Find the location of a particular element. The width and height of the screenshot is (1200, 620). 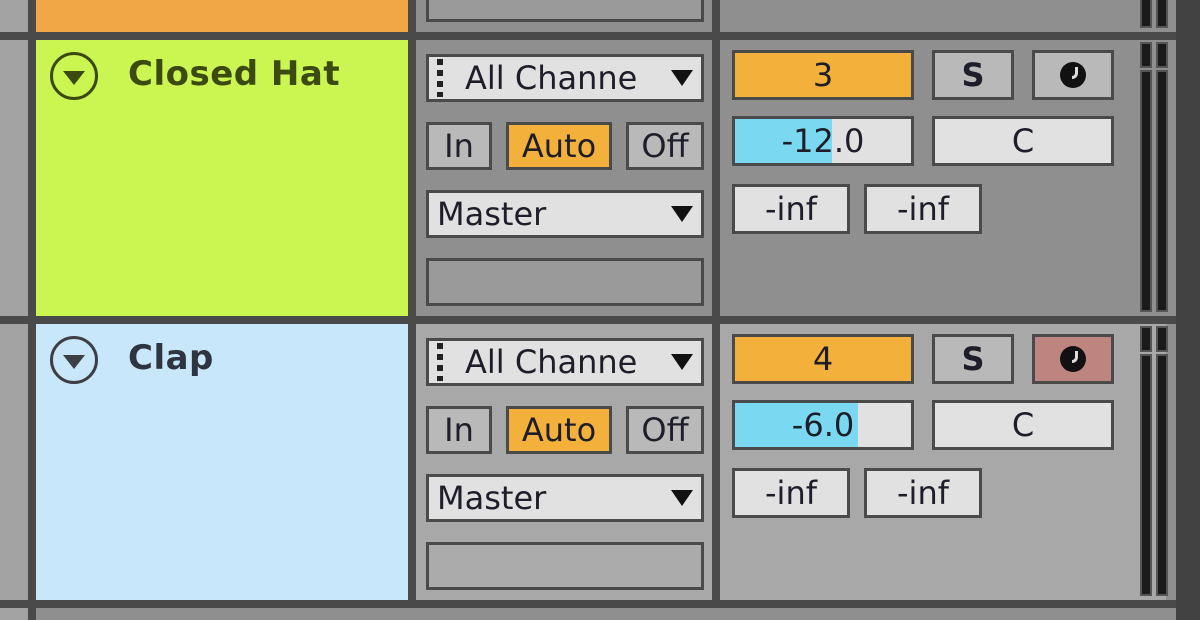

track-activator-button: 4 is located at coordinates (823, 359).